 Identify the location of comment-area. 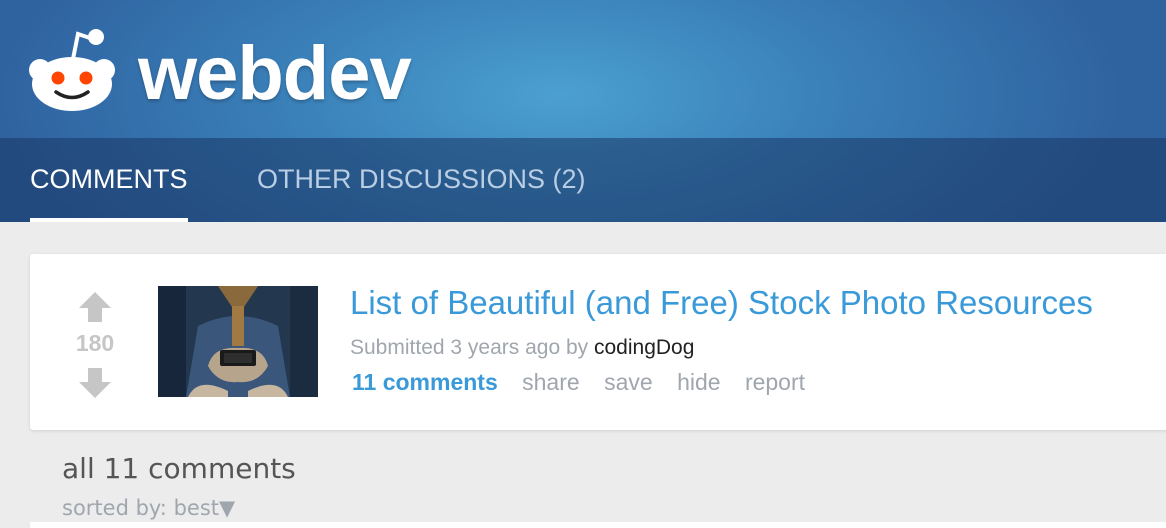
(598, 525).